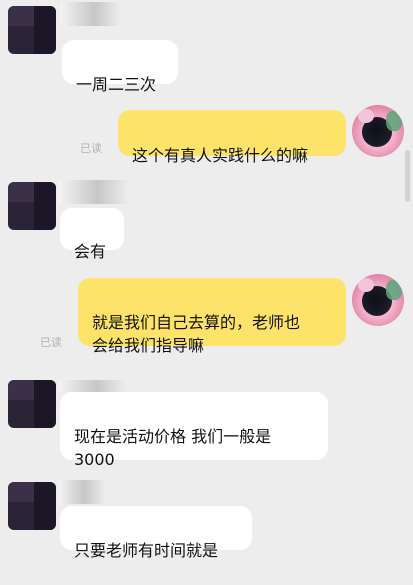 This screenshot has width=413, height=585. Describe the element at coordinates (156, 533) in the screenshot. I see `message-bubble-incoming: 只要老师有时间就是` at that location.